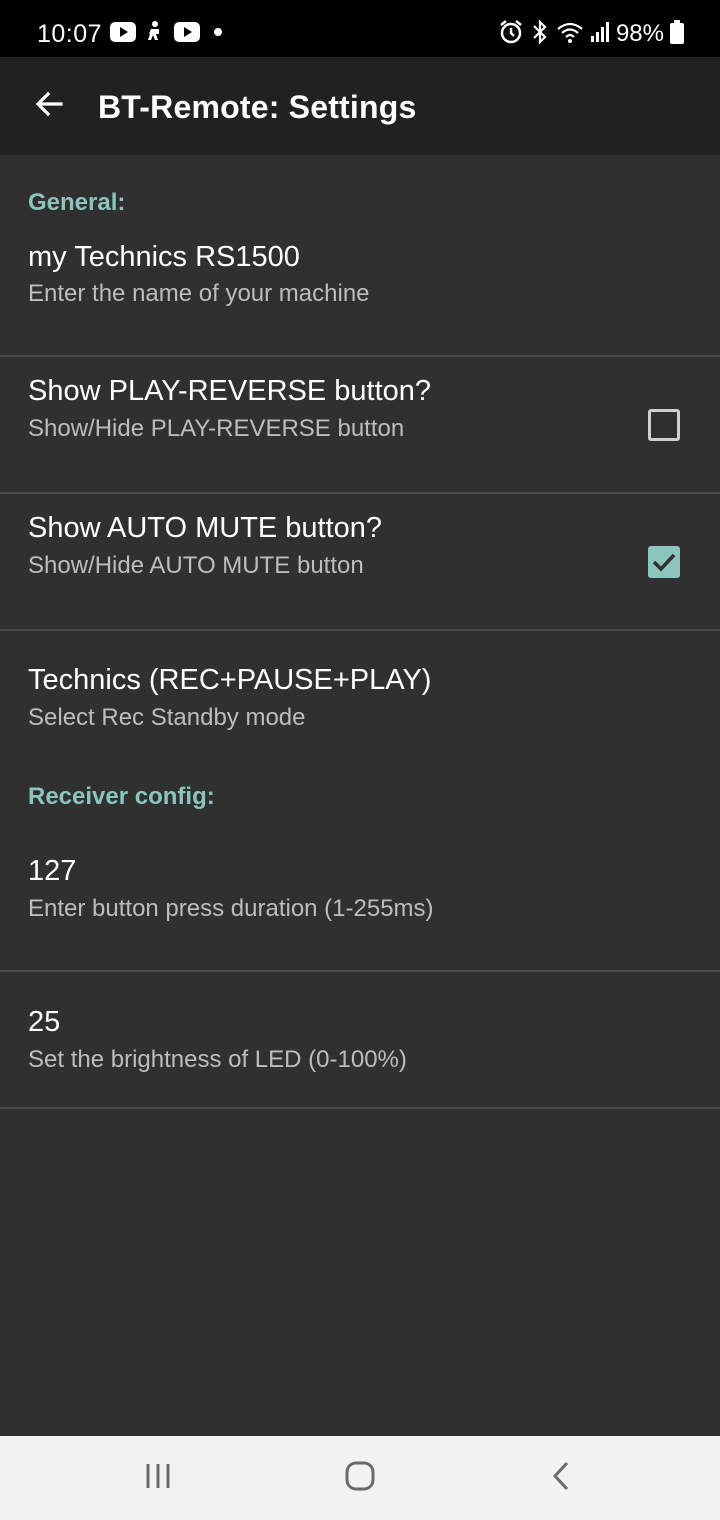  Describe the element at coordinates (231, 908) in the screenshot. I see `pref-summary: Enter button press duration (1-255ms)` at that location.